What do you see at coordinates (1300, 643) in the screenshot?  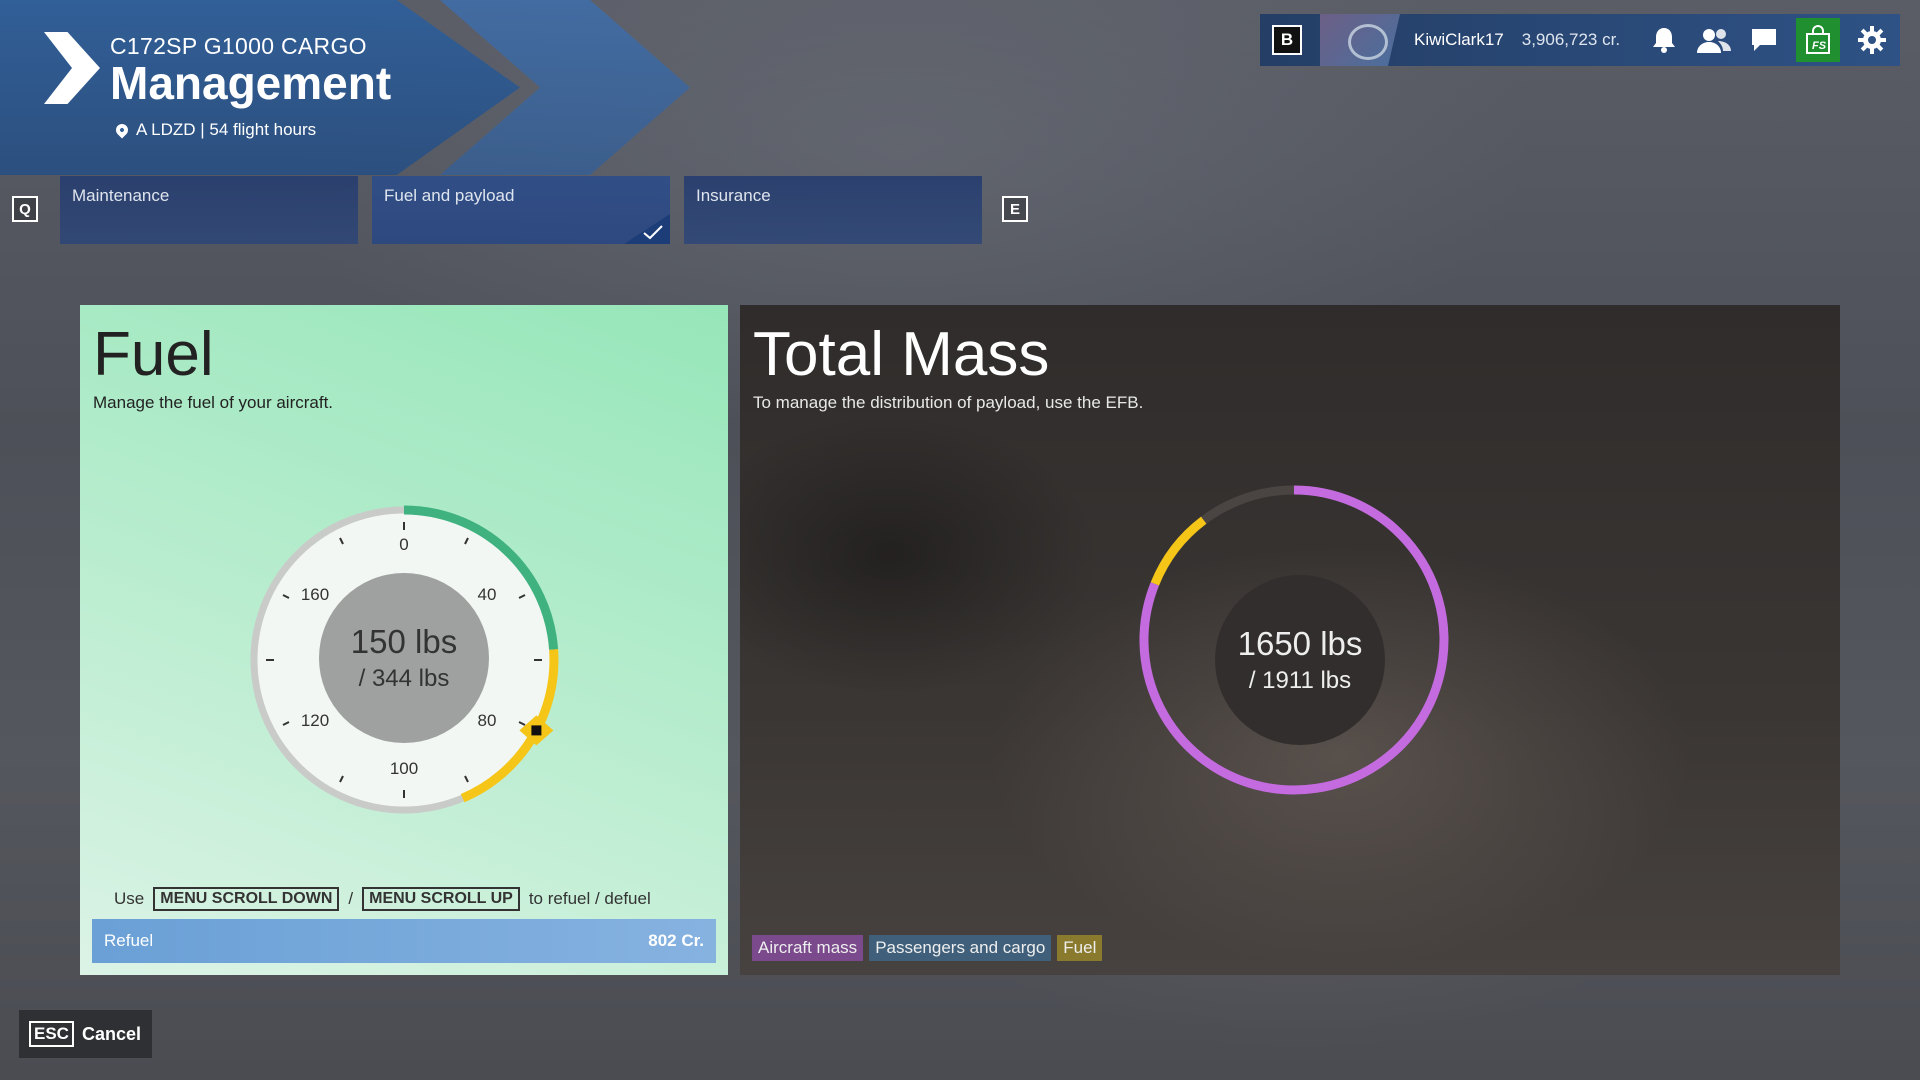 I see `mass-current: 1650 lbs` at bounding box center [1300, 643].